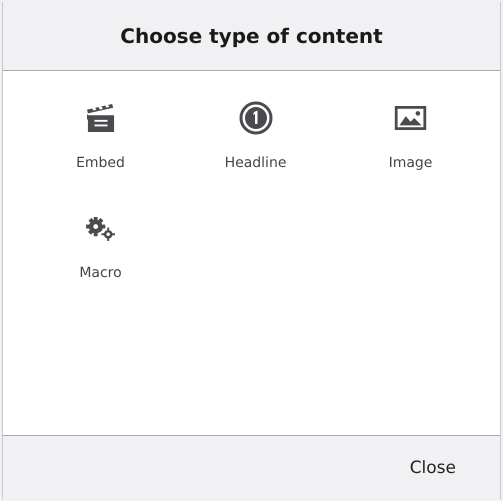  What do you see at coordinates (255, 118) in the screenshot?
I see `numbered-circle-icon` at bounding box center [255, 118].